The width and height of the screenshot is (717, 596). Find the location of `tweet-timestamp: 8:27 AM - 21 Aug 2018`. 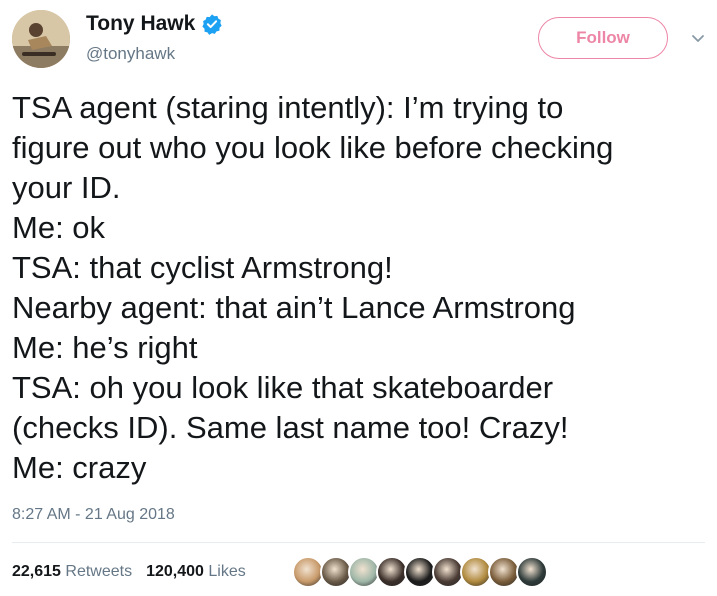

tweet-timestamp: 8:27 AM - 21 Aug 2018 is located at coordinates (93, 515).